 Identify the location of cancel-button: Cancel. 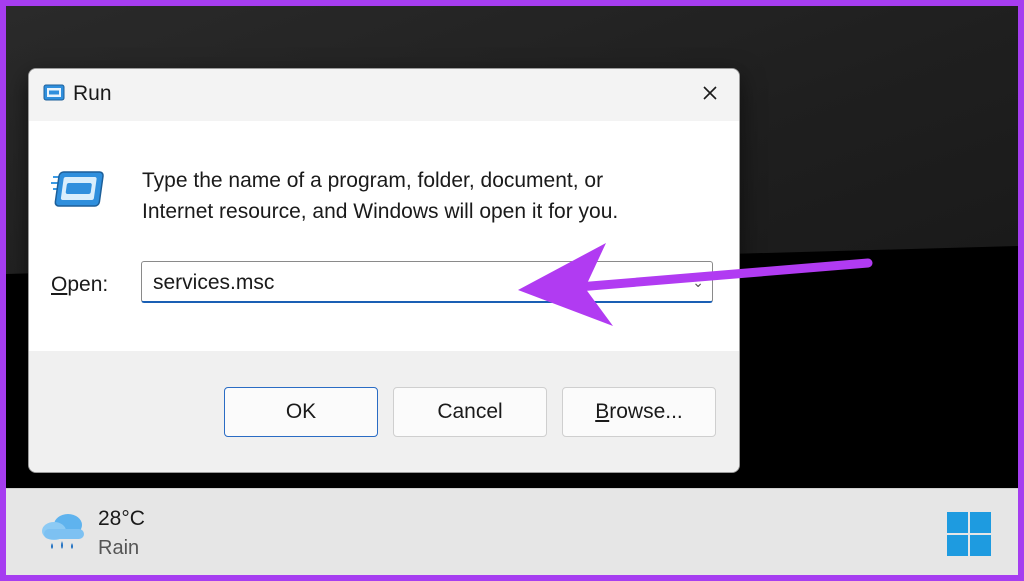
(470, 412).